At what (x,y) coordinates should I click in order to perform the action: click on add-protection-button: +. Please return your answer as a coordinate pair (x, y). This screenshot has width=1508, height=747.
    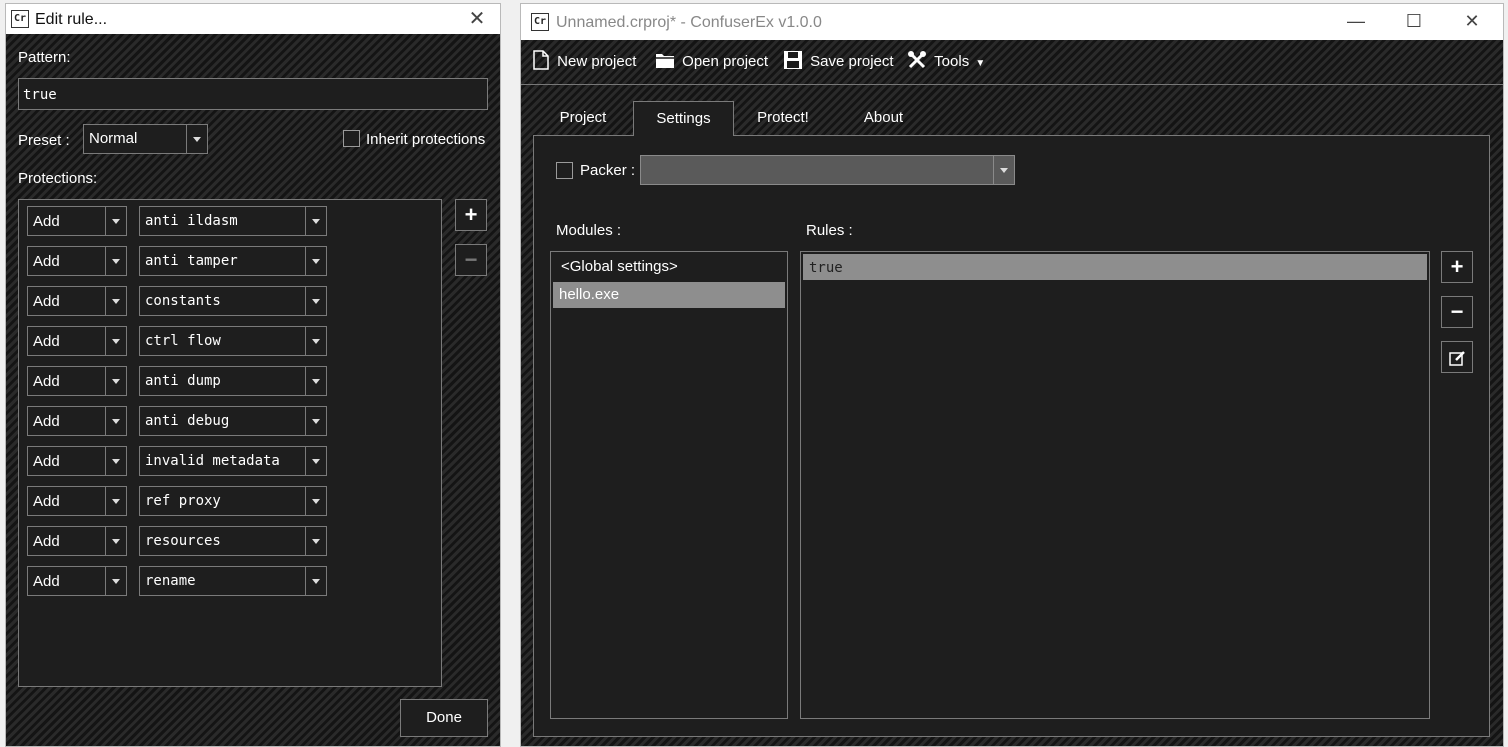
    Looking at the image, I should click on (471, 215).